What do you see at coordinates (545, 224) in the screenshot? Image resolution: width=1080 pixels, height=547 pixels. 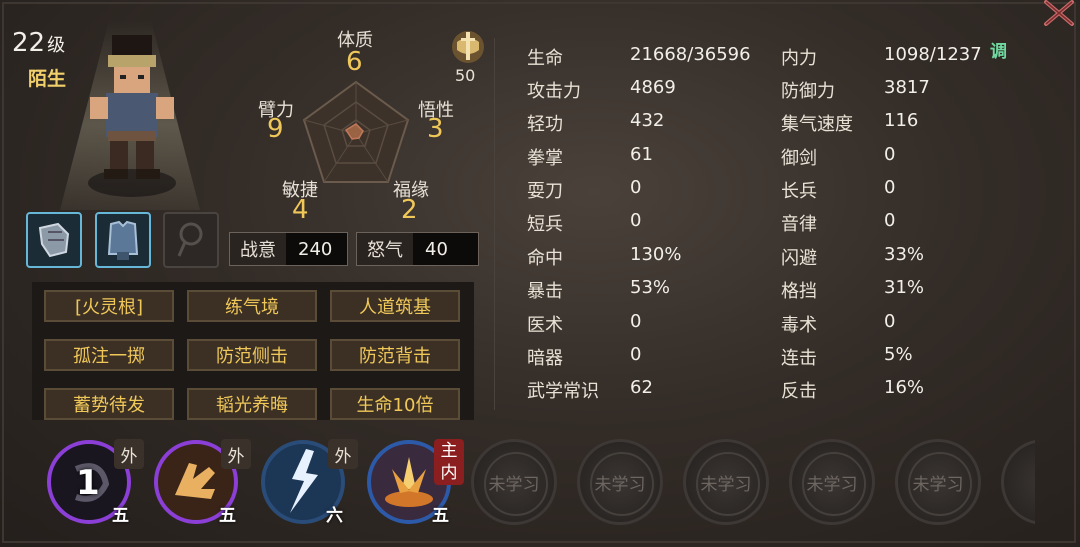 I see `stat-label: 短兵` at bounding box center [545, 224].